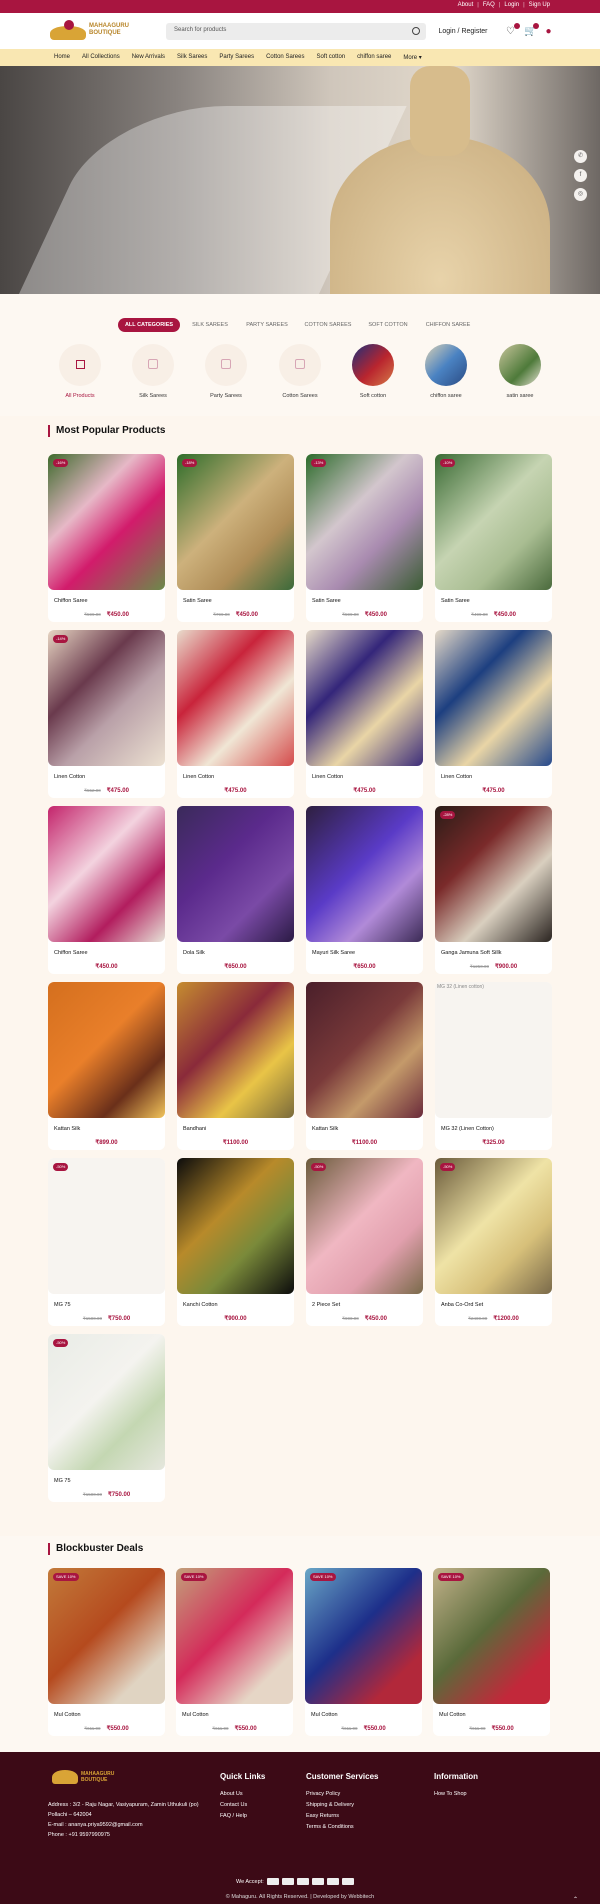 Image resolution: width=600 pixels, height=1904 pixels. What do you see at coordinates (512, 30) in the screenshot?
I see `heart-icon: ♡` at bounding box center [512, 30].